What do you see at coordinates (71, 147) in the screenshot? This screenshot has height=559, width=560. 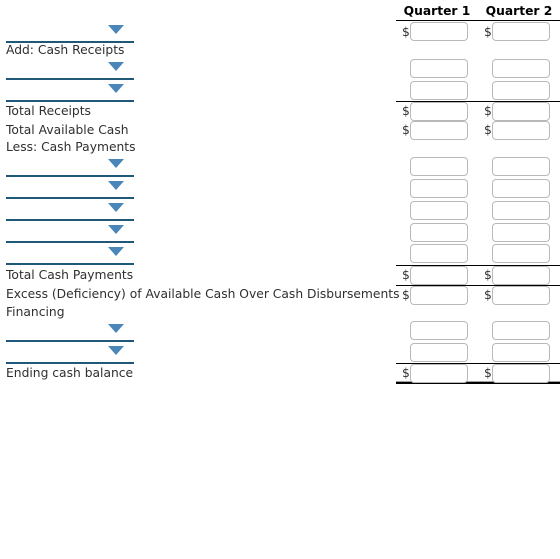 I see `section-heading: Less: Cash Payments` at bounding box center [71, 147].